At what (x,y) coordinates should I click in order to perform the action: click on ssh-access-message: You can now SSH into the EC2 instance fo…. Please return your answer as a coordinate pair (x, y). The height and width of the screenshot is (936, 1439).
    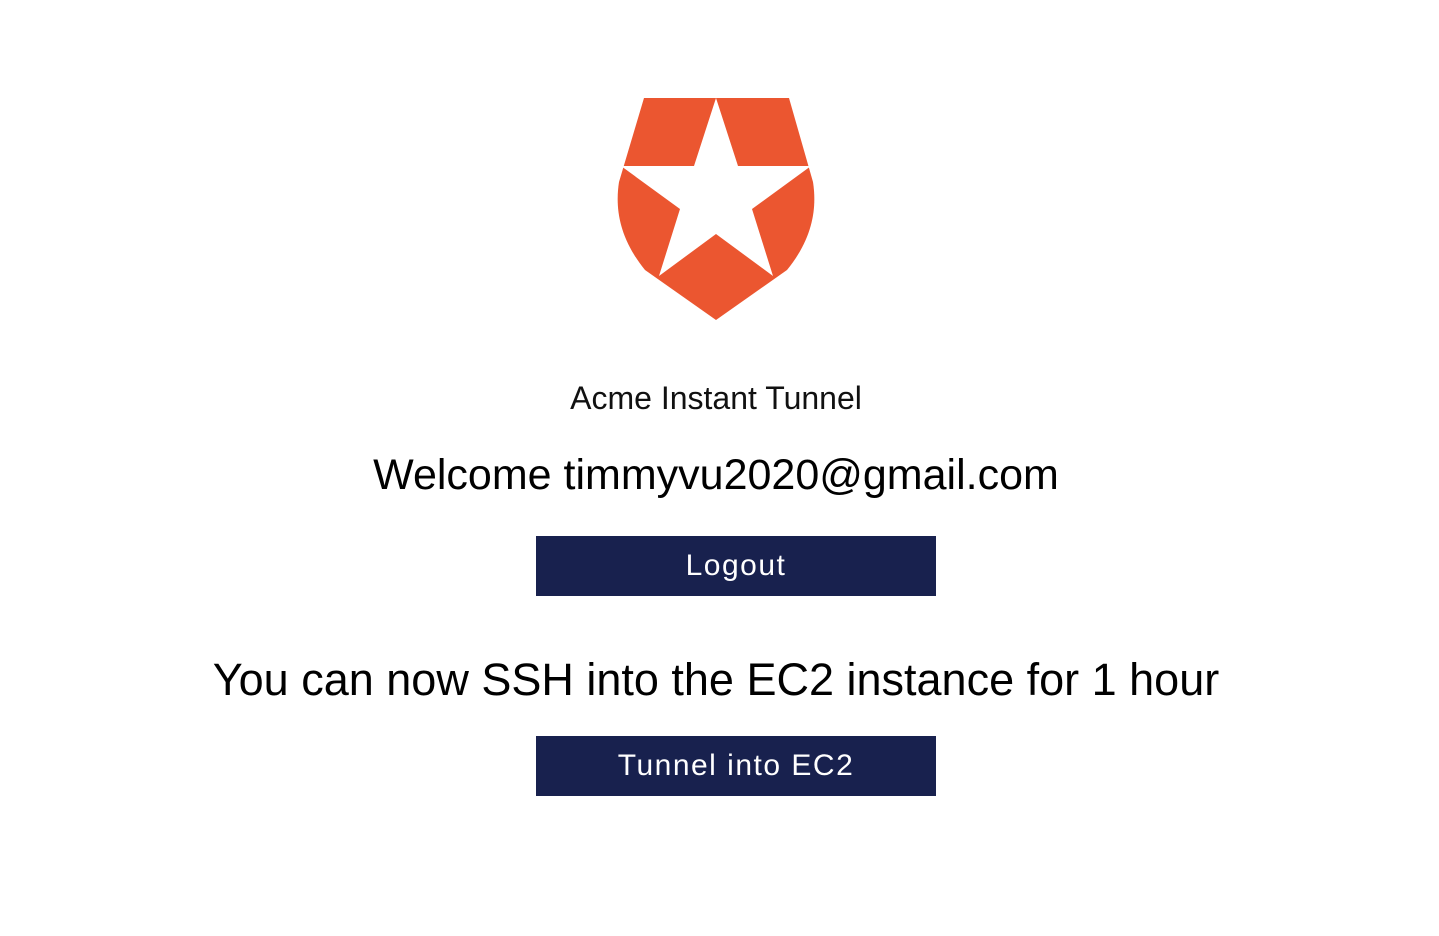
    Looking at the image, I should click on (716, 679).